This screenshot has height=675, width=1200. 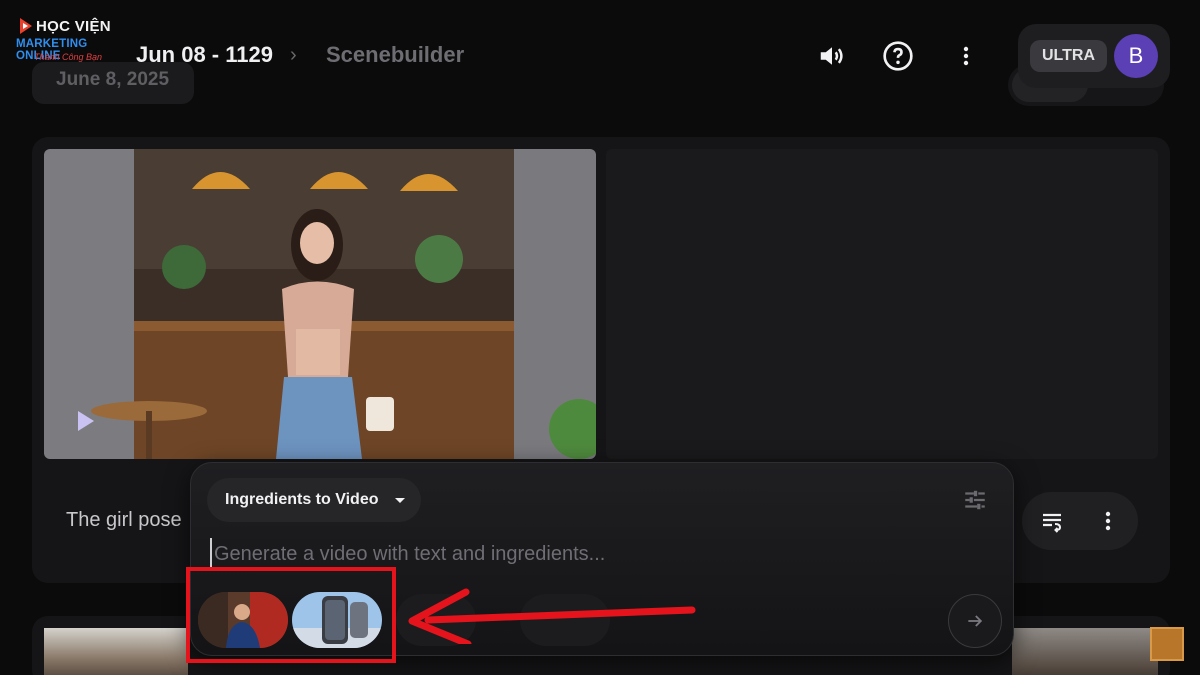 I want to click on help-icon, so click(x=898, y=56).